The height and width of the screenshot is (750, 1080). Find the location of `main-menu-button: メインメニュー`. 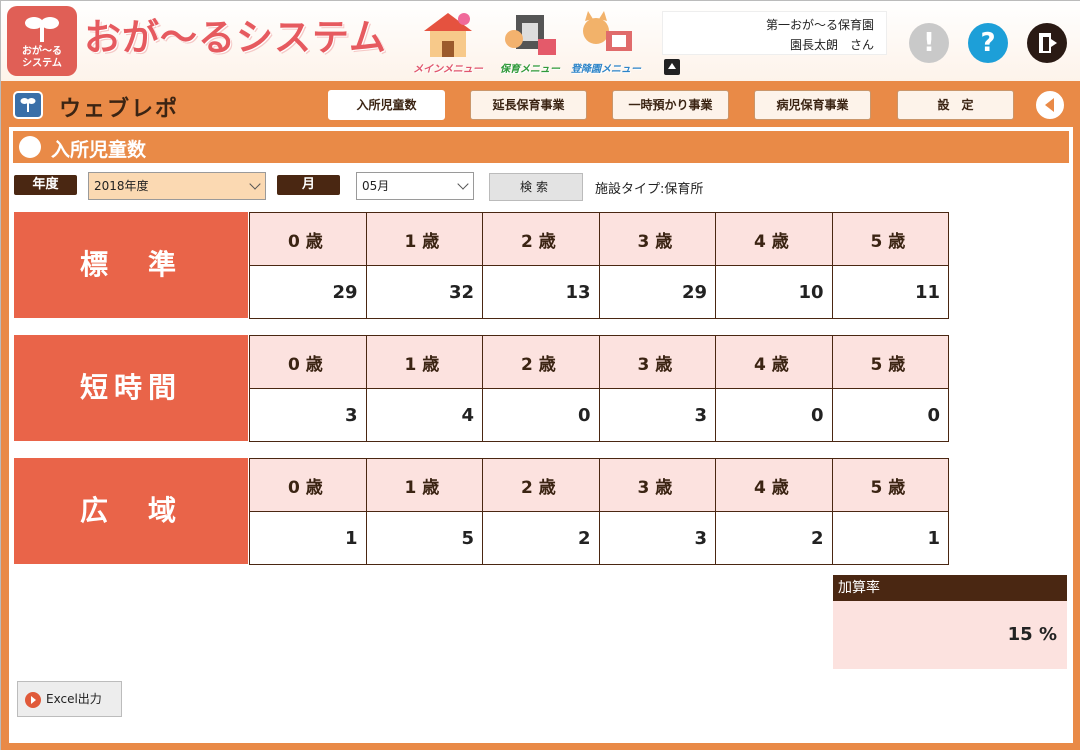

main-menu-button: メインメニュー is located at coordinates (448, 42).